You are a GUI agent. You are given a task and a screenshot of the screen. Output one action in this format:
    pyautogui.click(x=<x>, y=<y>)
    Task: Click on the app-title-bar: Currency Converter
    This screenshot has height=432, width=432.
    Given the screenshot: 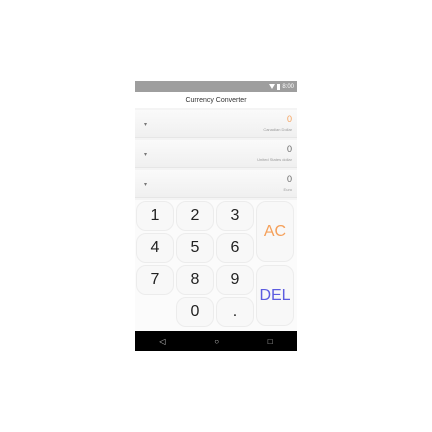 What is the action you would take?
    pyautogui.click(x=216, y=100)
    